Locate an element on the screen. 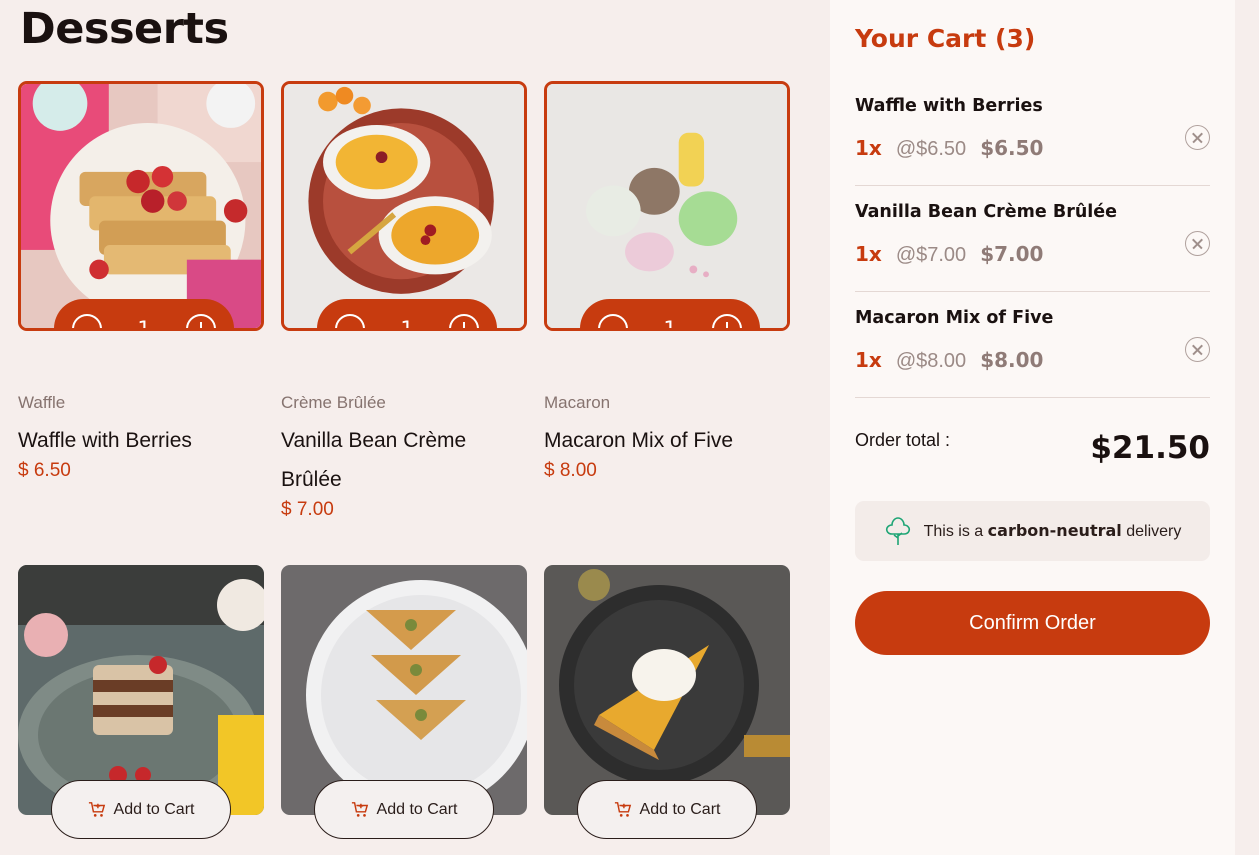 The height and width of the screenshot is (855, 1259). product-card-baklava: Add to Cart is located at coordinates (404, 702).